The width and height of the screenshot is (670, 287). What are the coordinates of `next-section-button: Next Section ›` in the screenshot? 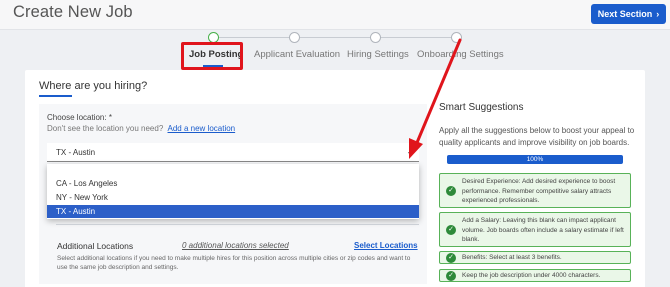 It's located at (628, 14).